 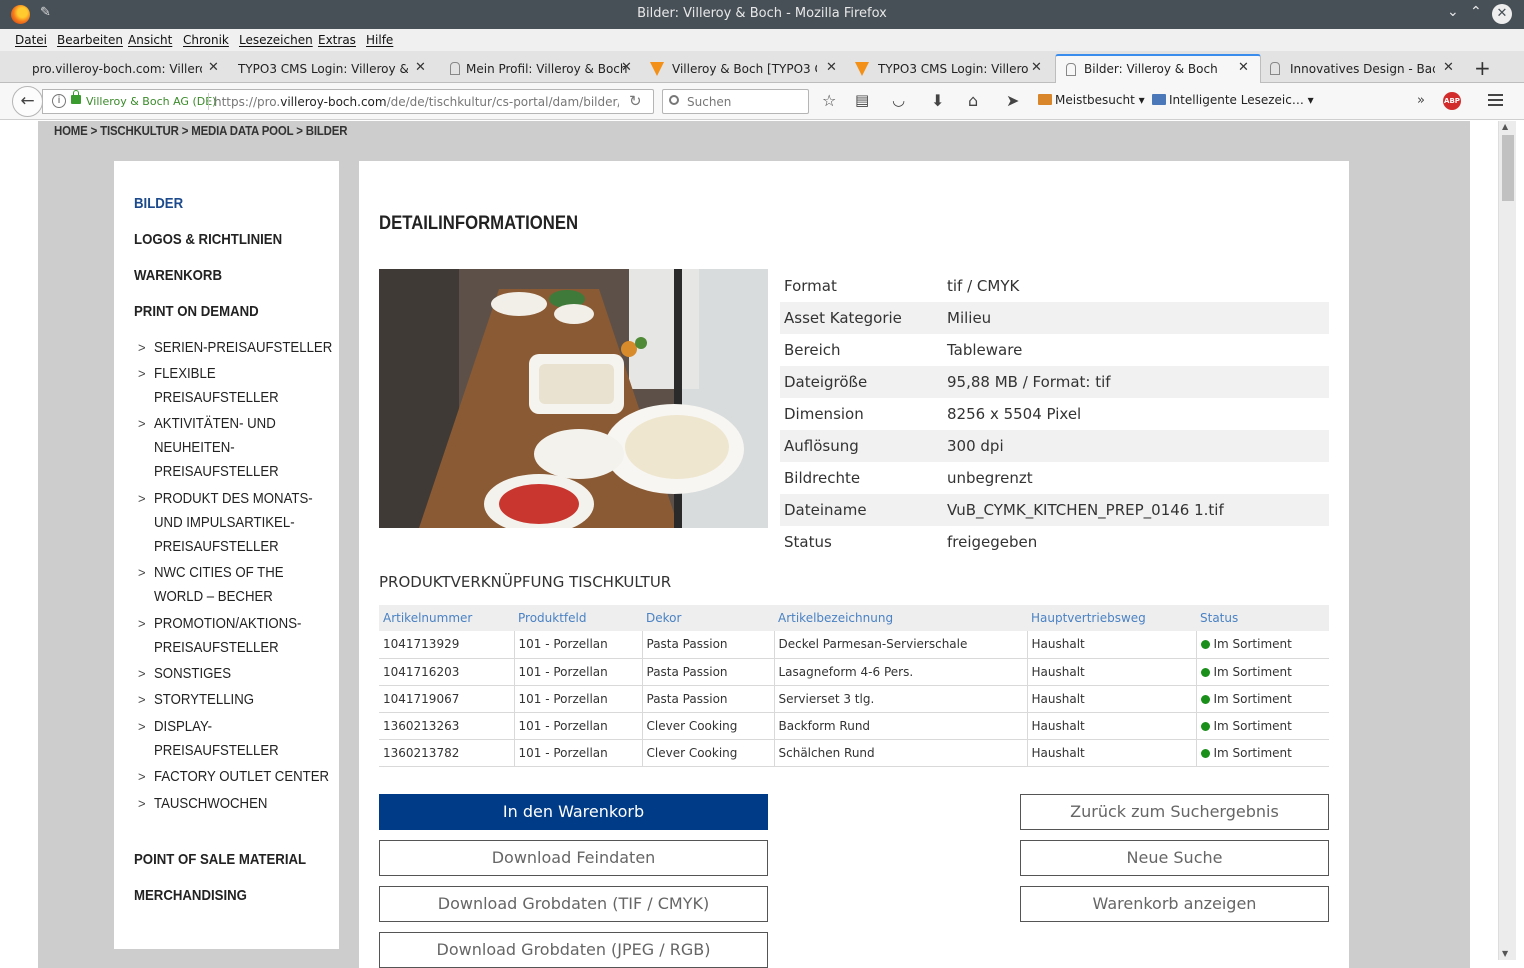 What do you see at coordinates (973, 100) in the screenshot?
I see `home-icon: ⌂` at bounding box center [973, 100].